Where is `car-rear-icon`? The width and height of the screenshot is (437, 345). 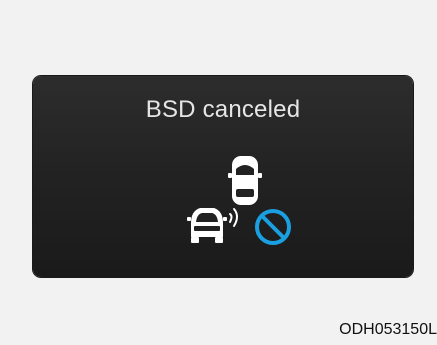
car-rear-icon is located at coordinates (207, 225).